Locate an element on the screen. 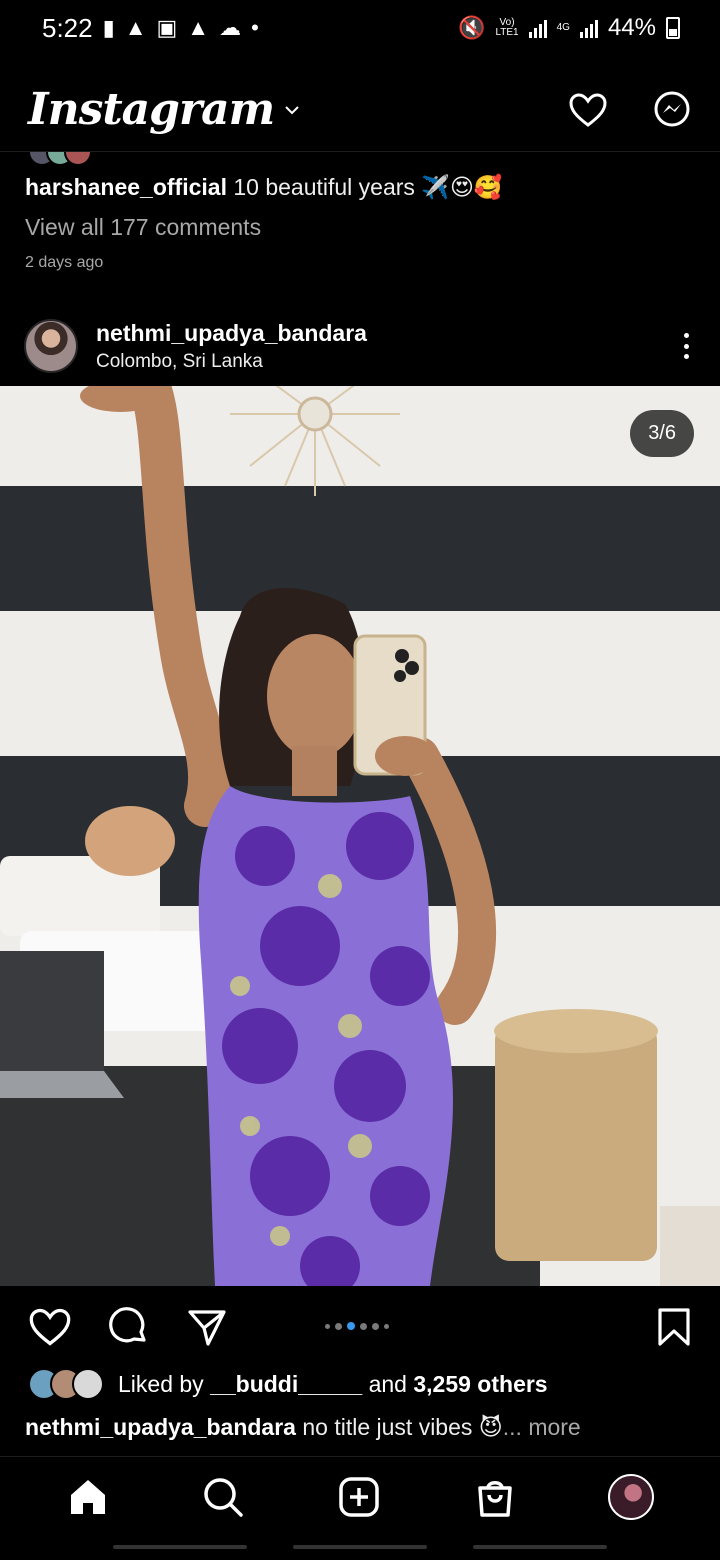 This screenshot has width=720, height=1560. post-username: nethmi_upadya_bandara is located at coordinates (231, 333).